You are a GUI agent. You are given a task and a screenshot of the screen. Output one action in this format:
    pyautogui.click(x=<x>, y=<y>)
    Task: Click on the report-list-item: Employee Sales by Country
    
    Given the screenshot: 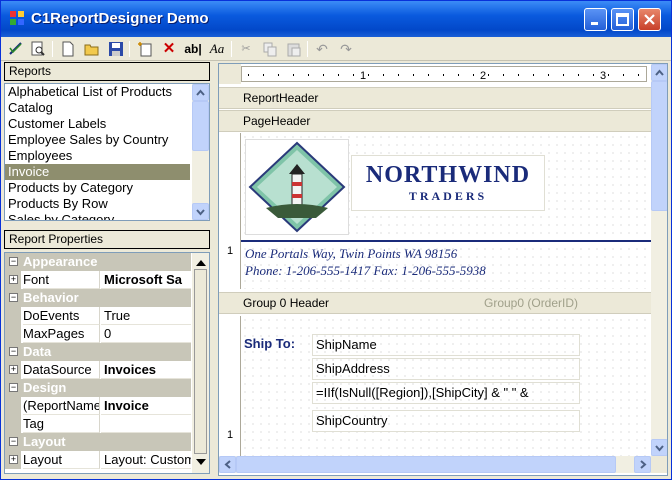 What is the action you would take?
    pyautogui.click(x=97, y=140)
    